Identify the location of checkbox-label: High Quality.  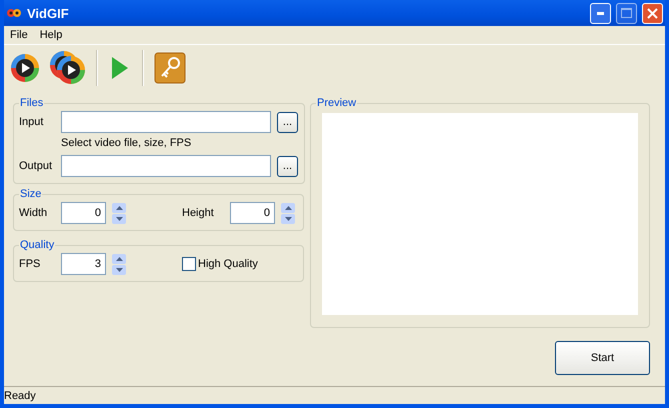
(228, 264).